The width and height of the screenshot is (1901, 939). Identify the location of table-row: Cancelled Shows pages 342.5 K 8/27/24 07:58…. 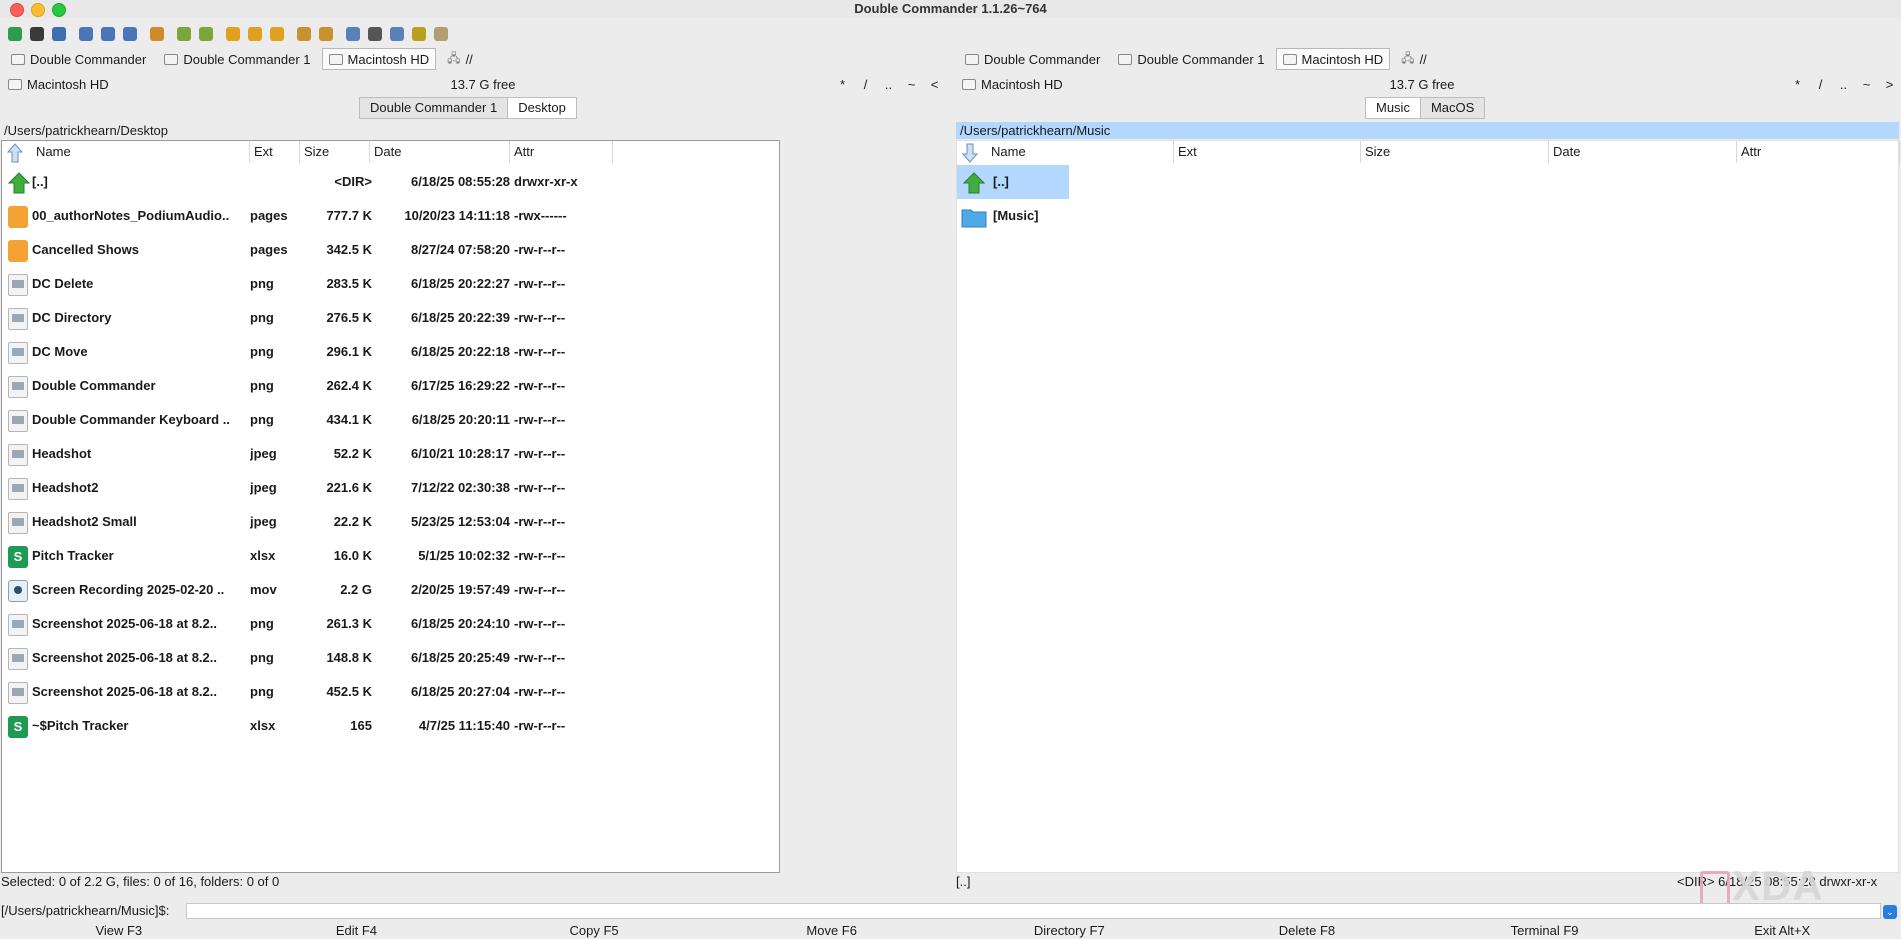
(390, 250).